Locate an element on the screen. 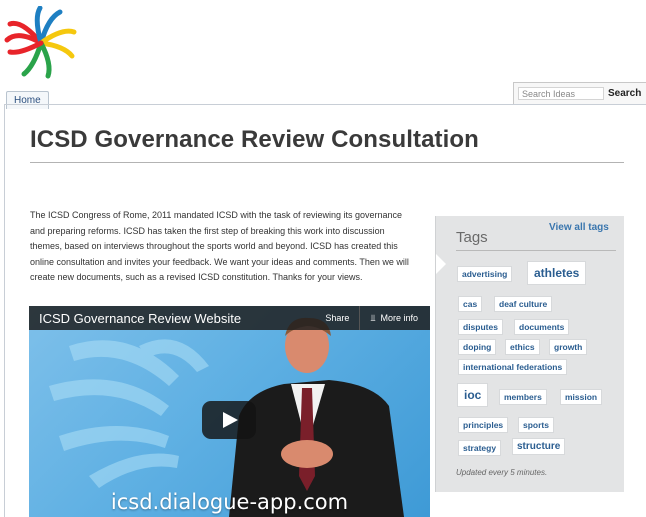 The image size is (646, 517). tag-advertising: advertising is located at coordinates (485, 274).